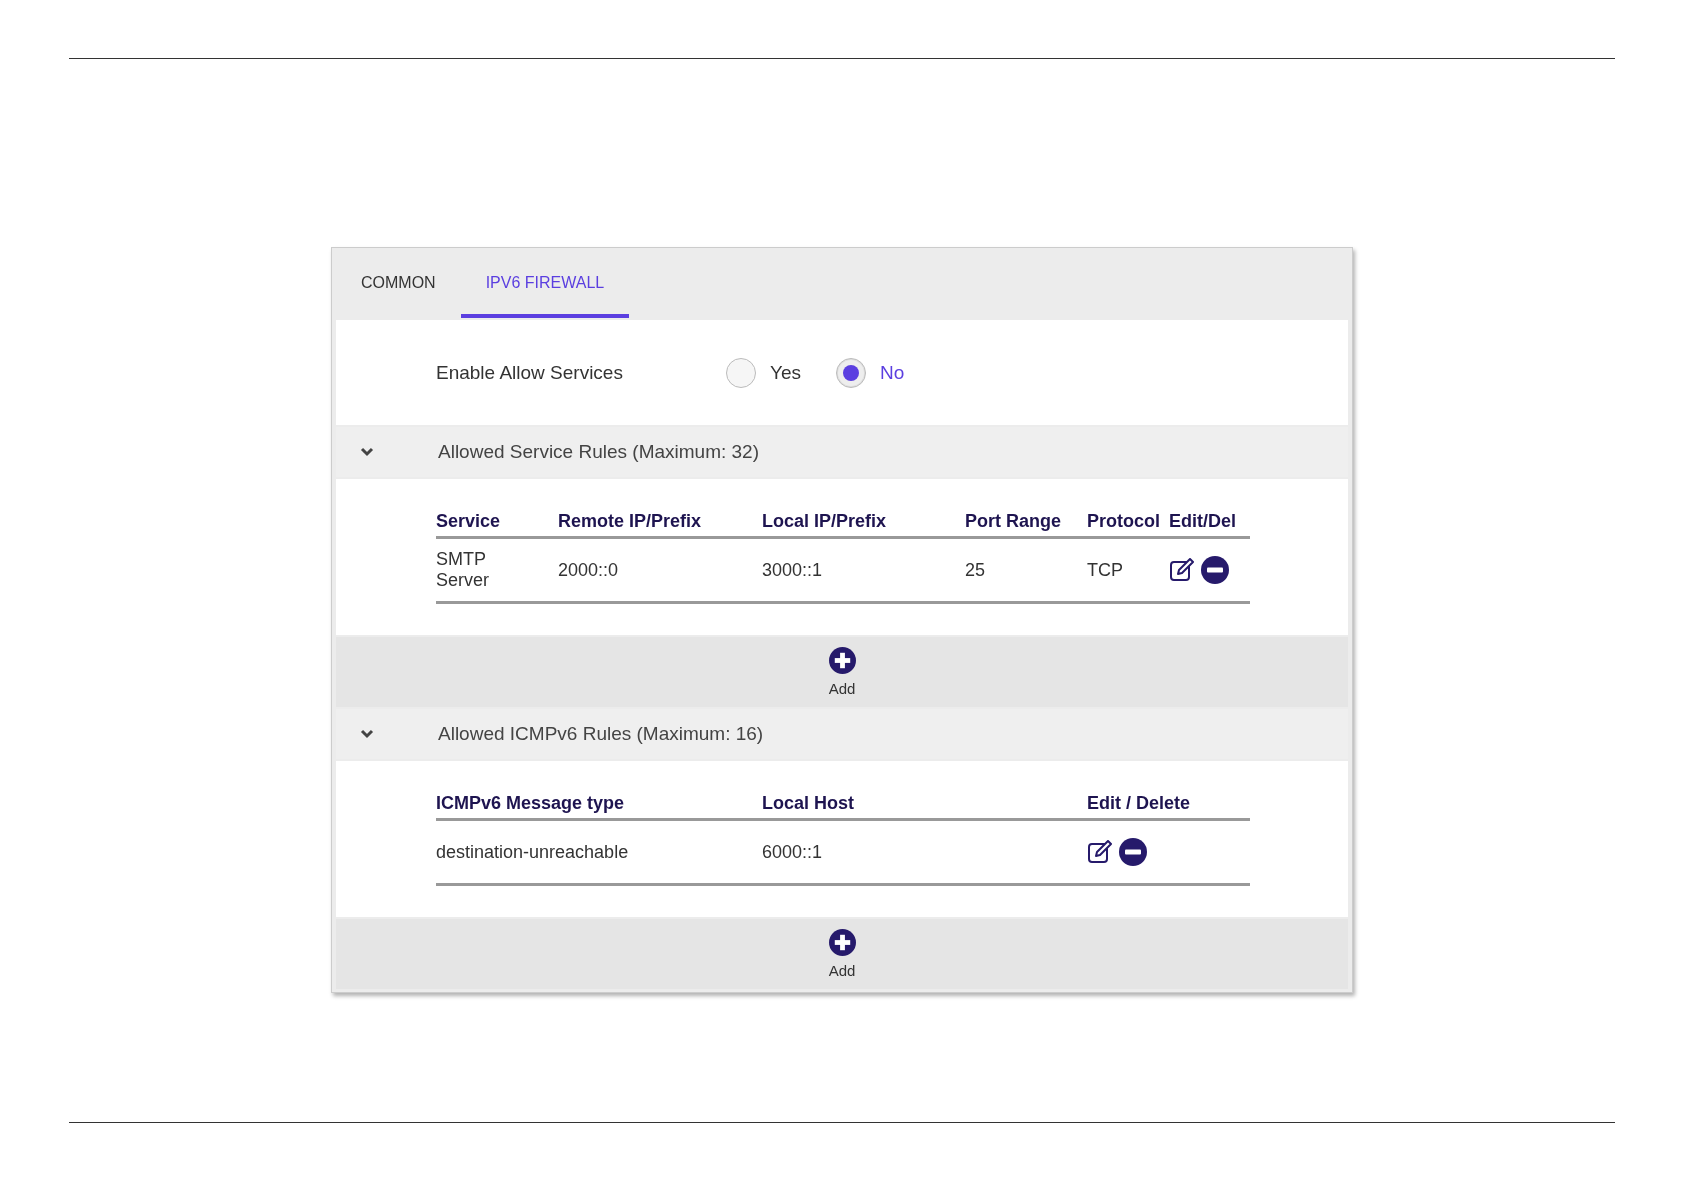  I want to click on column-header: Protocol, so click(1128, 525).